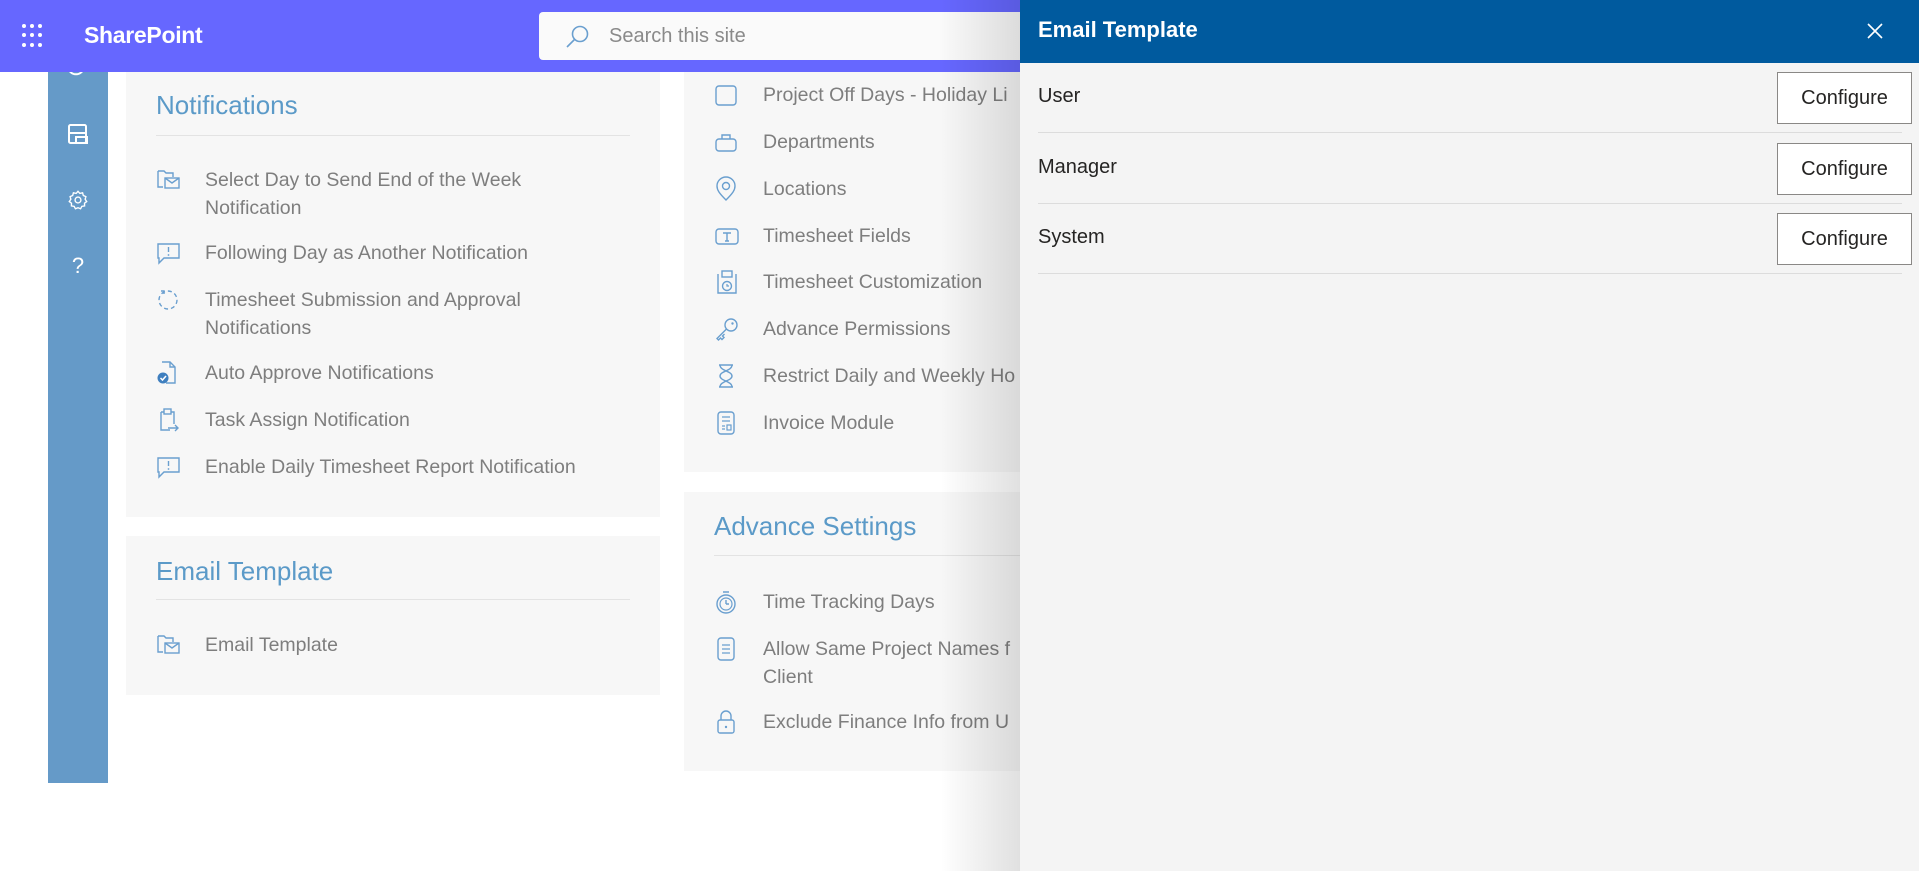  What do you see at coordinates (171, 373) in the screenshot?
I see `document-approve-icon` at bounding box center [171, 373].